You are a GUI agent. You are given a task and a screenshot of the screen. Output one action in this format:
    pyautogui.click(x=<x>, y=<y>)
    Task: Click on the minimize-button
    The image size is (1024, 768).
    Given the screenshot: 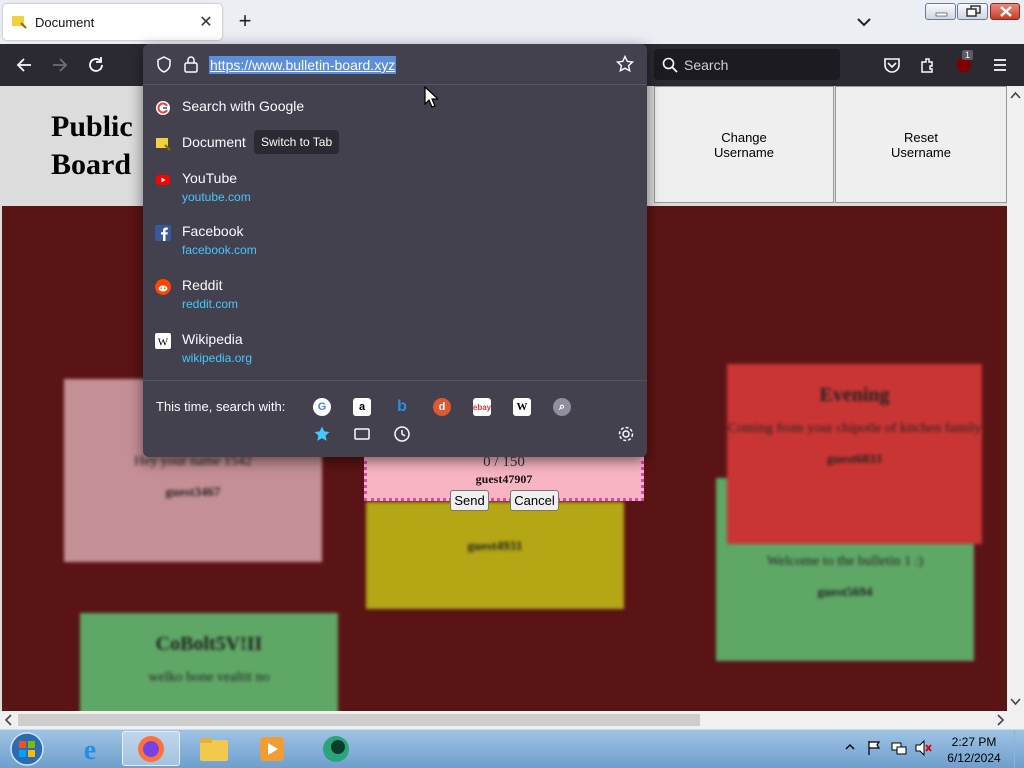 What is the action you would take?
    pyautogui.click(x=940, y=11)
    